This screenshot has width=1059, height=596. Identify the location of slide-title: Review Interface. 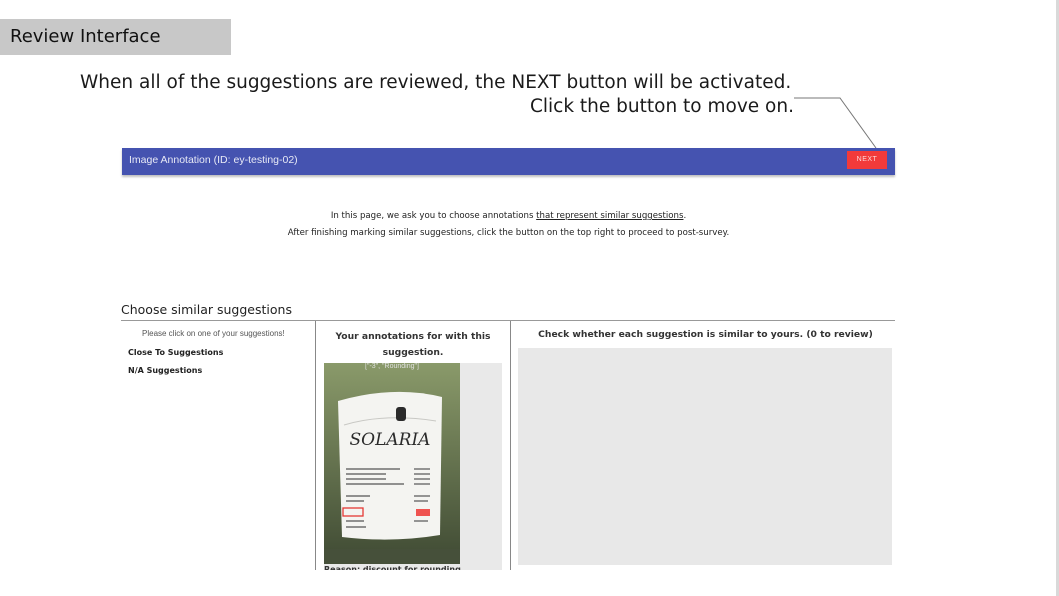
(115, 37).